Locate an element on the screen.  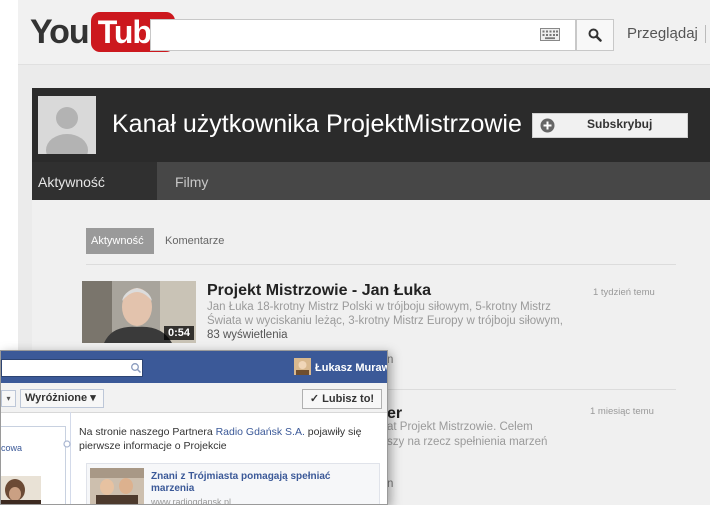
nav-tab-activity: Aktywność is located at coordinates (71, 182).